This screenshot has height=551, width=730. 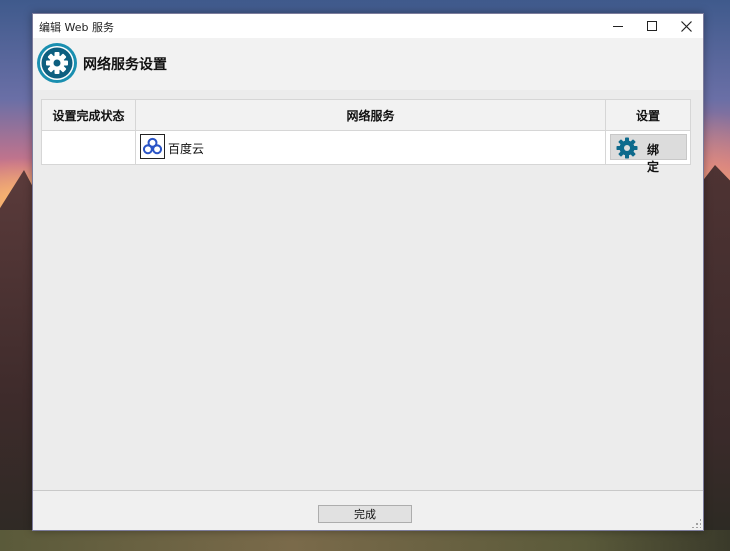 I want to click on minimize-icon, so click(x=618, y=26).